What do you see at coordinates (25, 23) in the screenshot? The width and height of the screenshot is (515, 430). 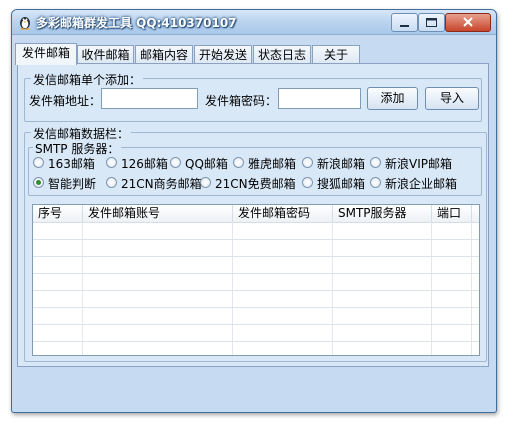 I see `penguin-icon` at bounding box center [25, 23].